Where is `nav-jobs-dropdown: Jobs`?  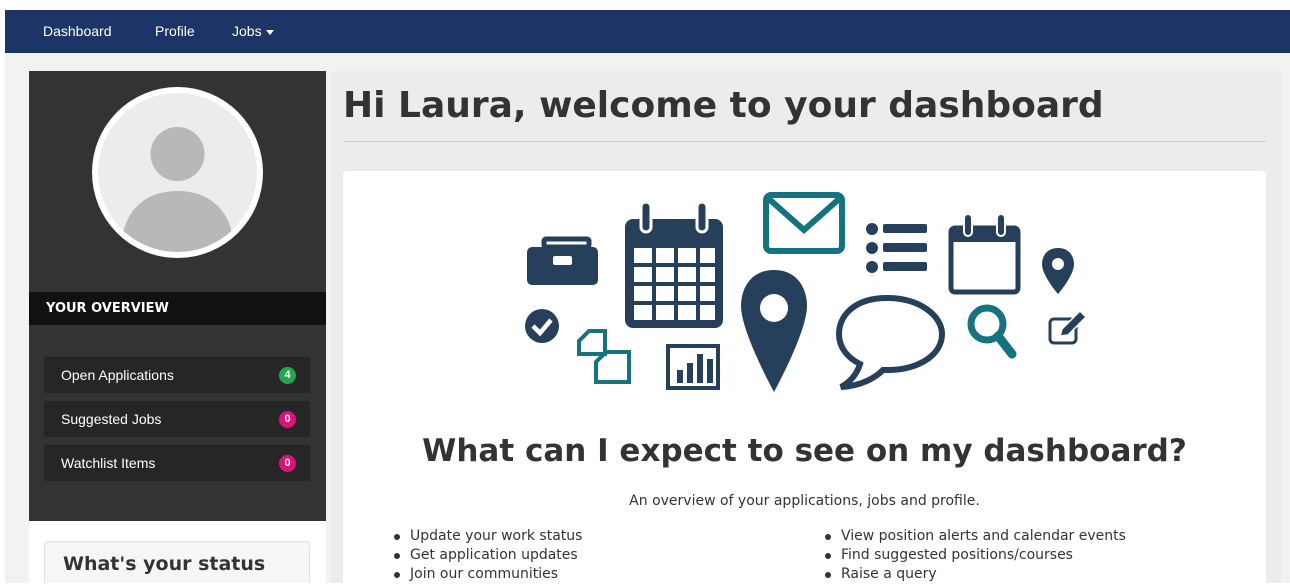 nav-jobs-dropdown: Jobs is located at coordinates (253, 31).